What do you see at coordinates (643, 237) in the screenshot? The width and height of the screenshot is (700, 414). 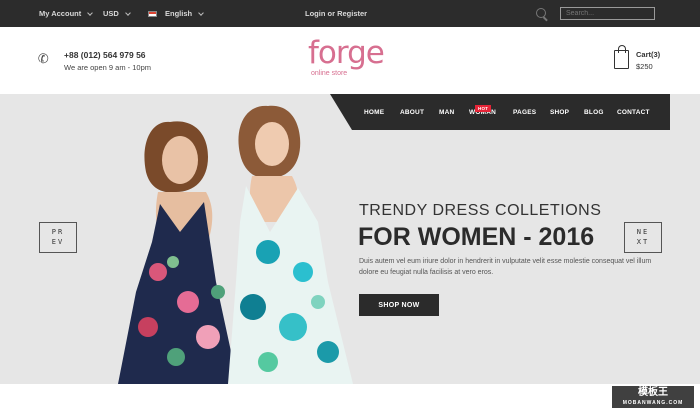 I see `next-slide-button: NE XT` at bounding box center [643, 237].